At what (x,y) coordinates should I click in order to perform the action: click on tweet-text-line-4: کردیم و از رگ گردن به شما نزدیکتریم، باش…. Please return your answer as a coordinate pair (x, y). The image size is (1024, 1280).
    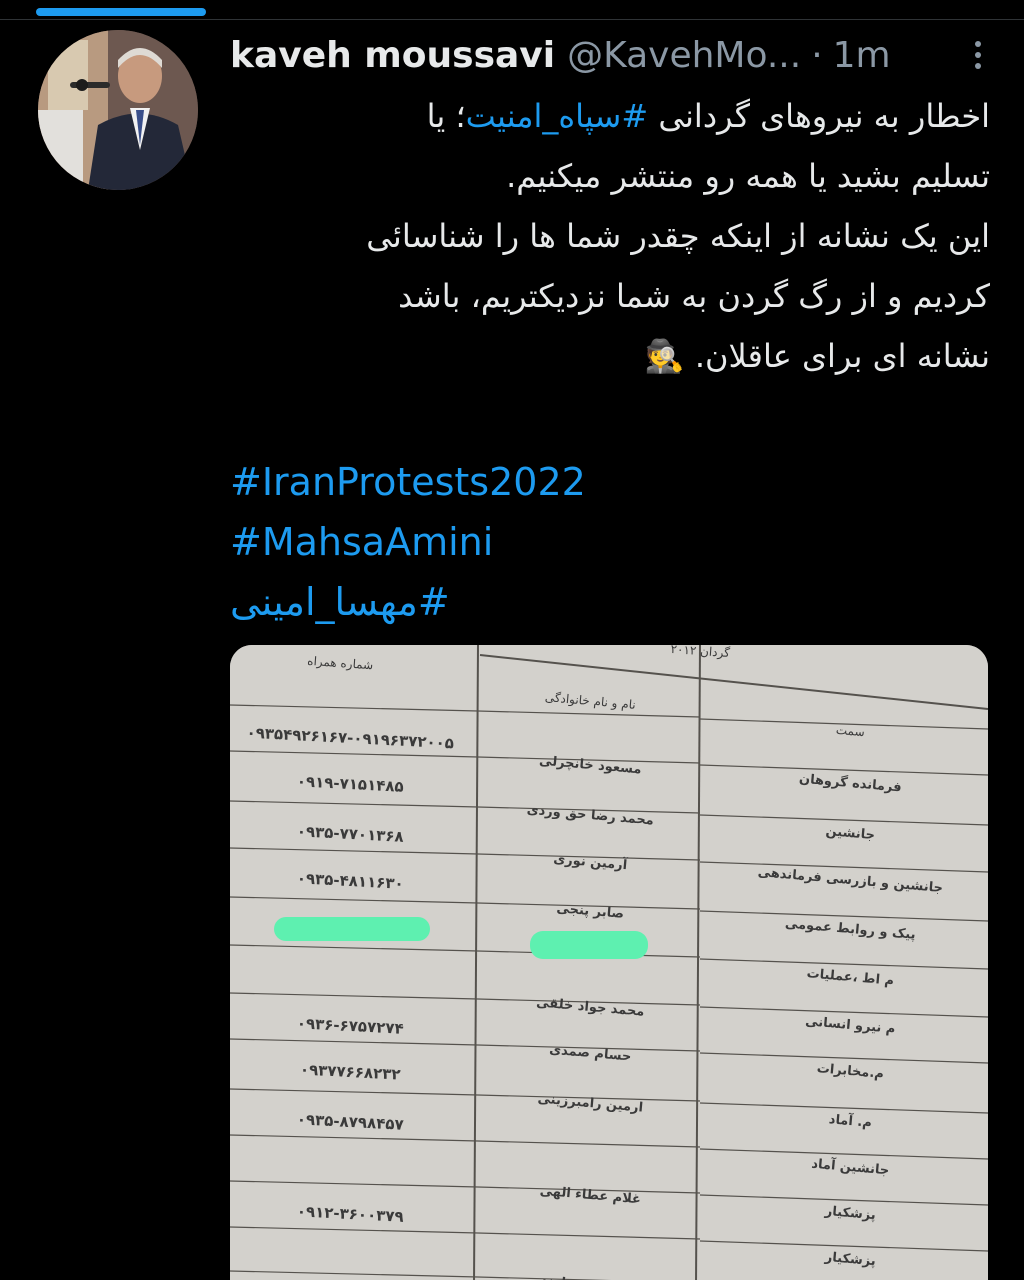
    Looking at the image, I should click on (694, 296).